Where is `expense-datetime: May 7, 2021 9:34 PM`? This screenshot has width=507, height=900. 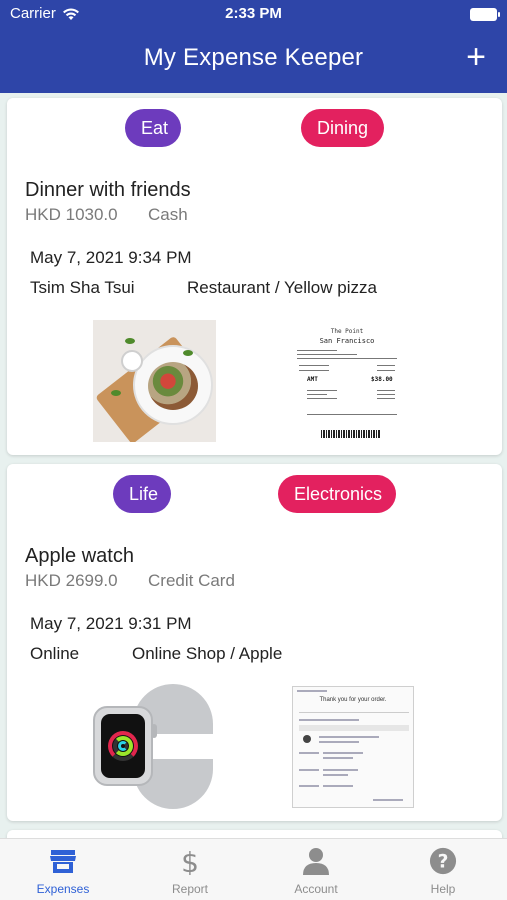
expense-datetime: May 7, 2021 9:34 PM is located at coordinates (111, 257).